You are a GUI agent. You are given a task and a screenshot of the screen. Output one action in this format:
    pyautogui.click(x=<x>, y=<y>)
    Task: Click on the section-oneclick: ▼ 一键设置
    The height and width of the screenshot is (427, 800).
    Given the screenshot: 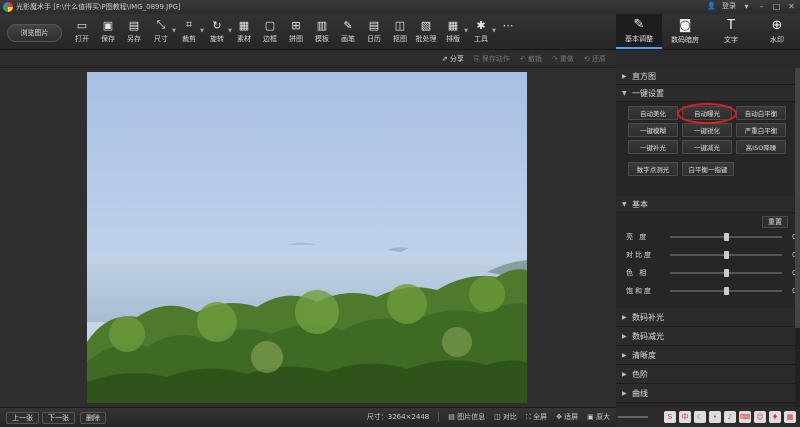 What is the action you would take?
    pyautogui.click(x=708, y=93)
    